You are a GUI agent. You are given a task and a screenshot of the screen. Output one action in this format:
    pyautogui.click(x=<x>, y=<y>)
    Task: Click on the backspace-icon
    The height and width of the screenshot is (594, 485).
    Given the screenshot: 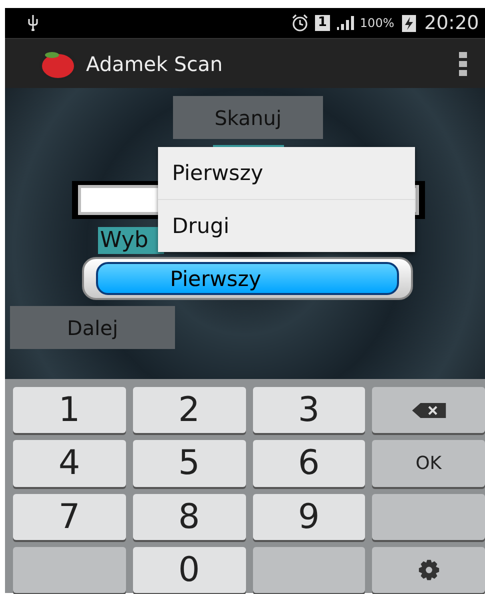 What is the action you would take?
    pyautogui.click(x=429, y=410)
    